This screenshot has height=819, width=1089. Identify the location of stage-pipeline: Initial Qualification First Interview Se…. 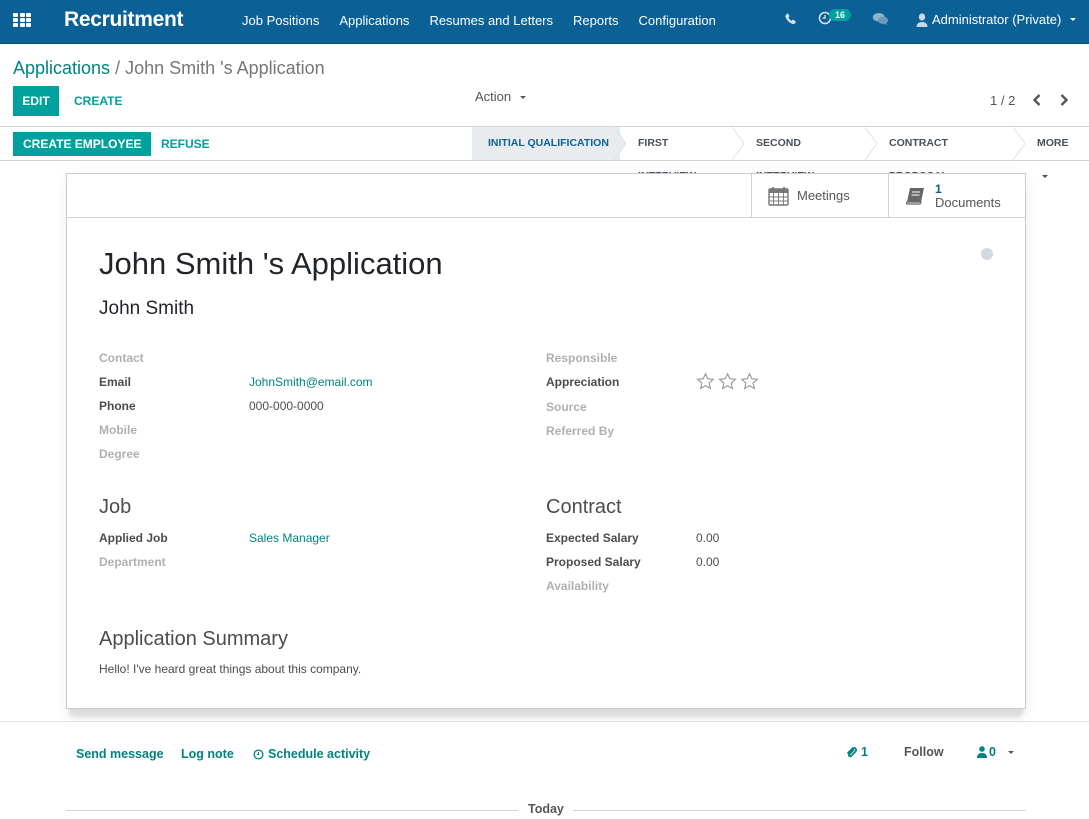
(780, 154).